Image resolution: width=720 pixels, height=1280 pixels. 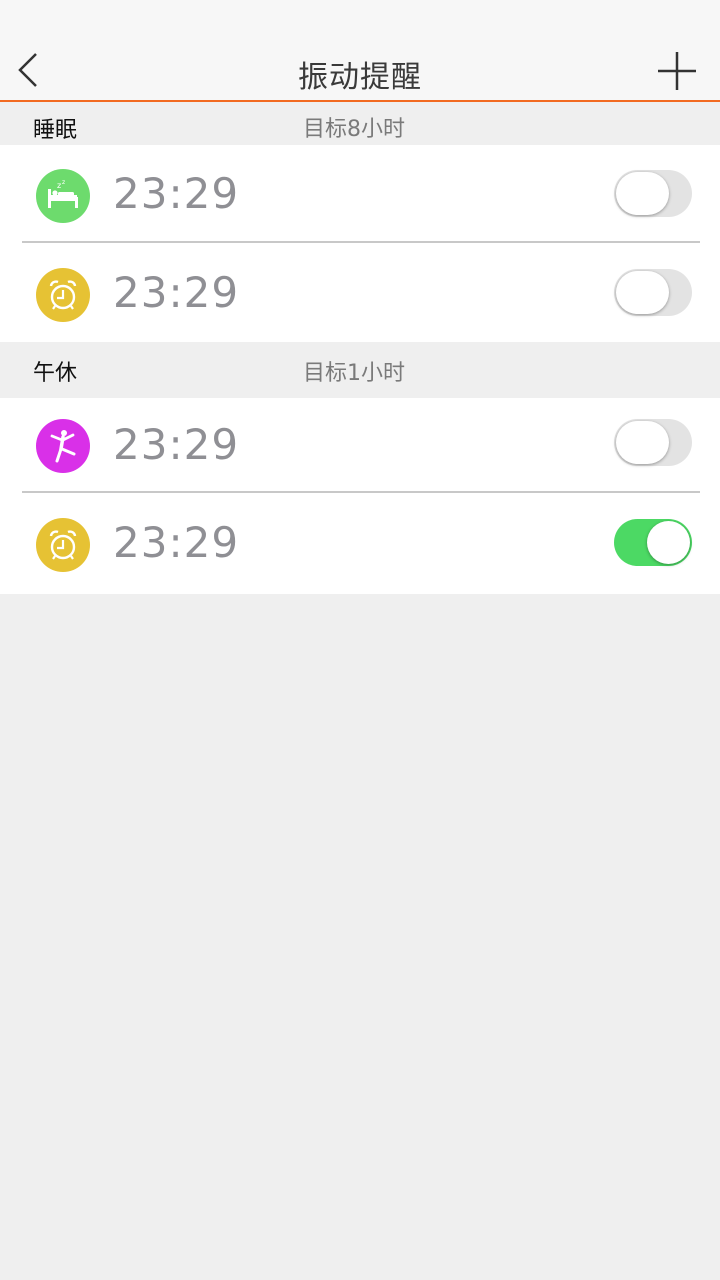 What do you see at coordinates (63, 446) in the screenshot?
I see `stretching-person-icon` at bounding box center [63, 446].